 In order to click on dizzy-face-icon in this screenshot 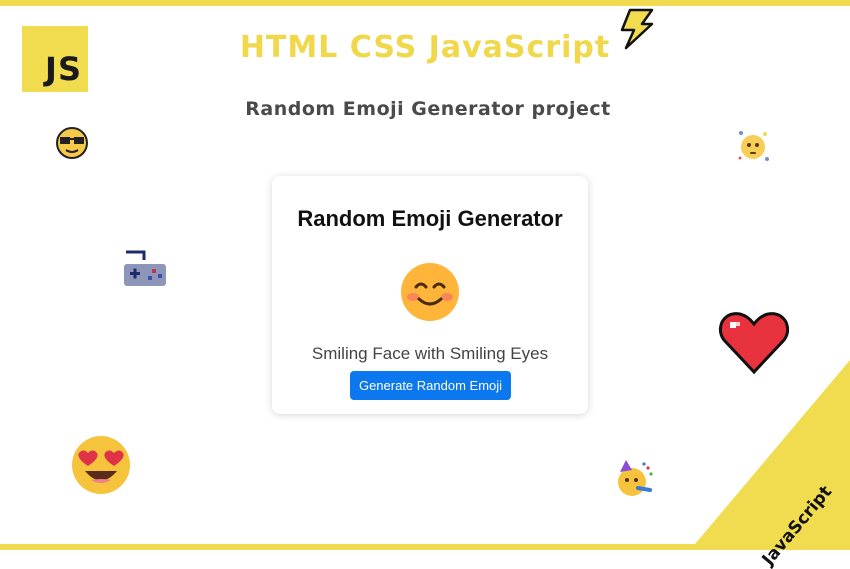, I will do `click(753, 146)`.